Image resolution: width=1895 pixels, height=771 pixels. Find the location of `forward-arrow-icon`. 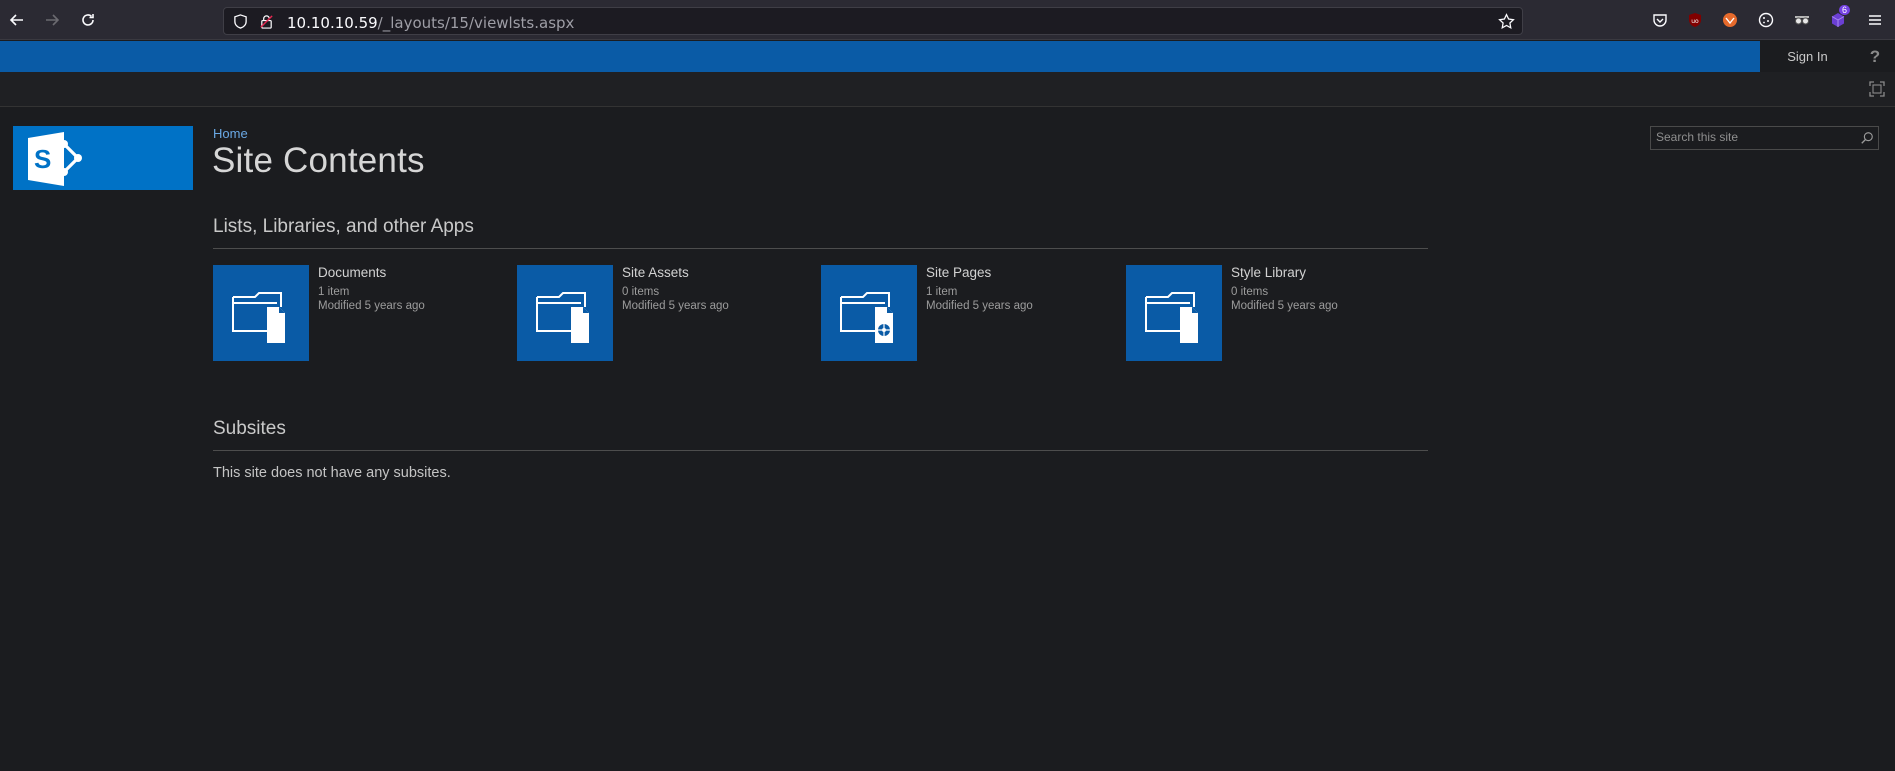

forward-arrow-icon is located at coordinates (53, 20).